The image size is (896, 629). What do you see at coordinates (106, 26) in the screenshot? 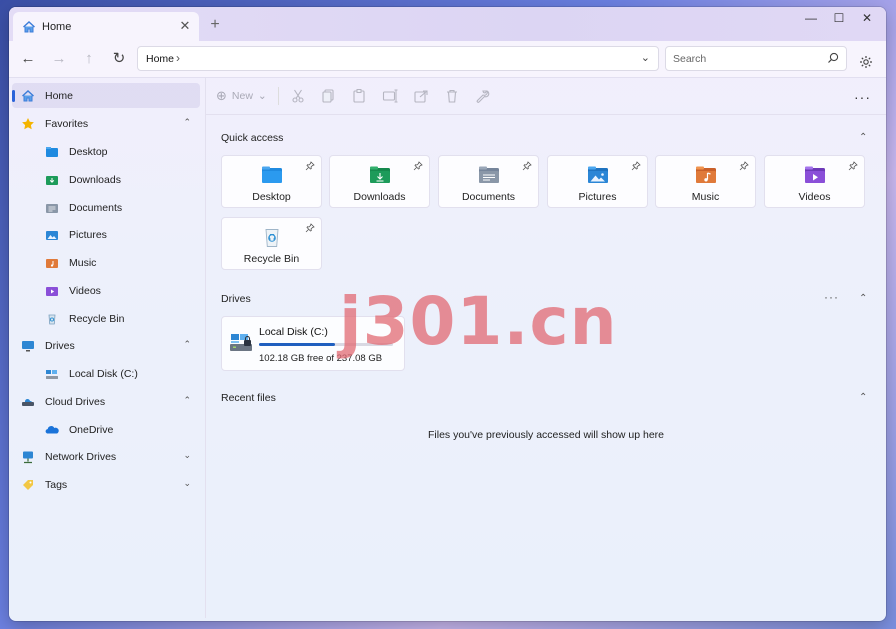
I see `tab-home: Home ✕` at bounding box center [106, 26].